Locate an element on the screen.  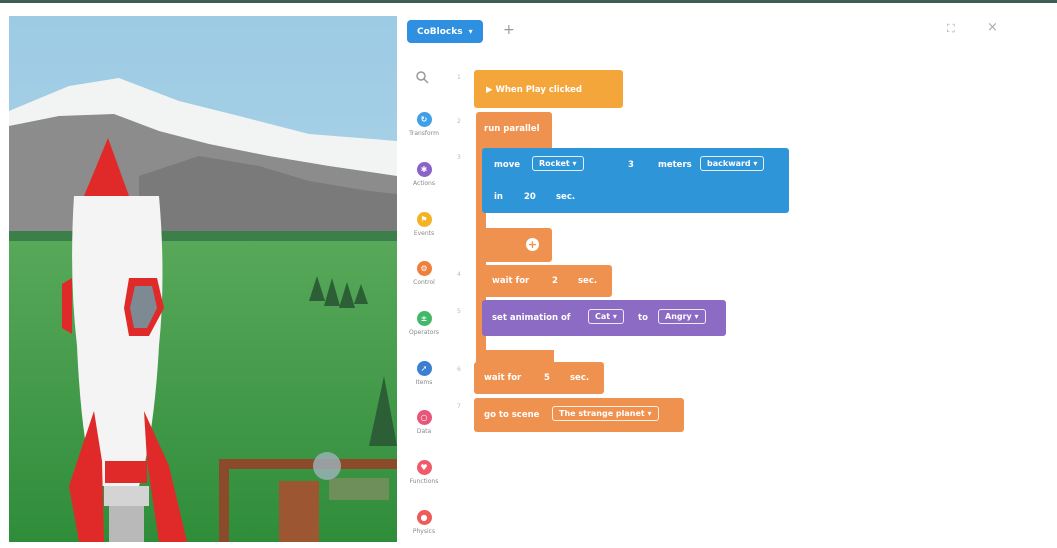
line-number: 3 is located at coordinates (459, 157).